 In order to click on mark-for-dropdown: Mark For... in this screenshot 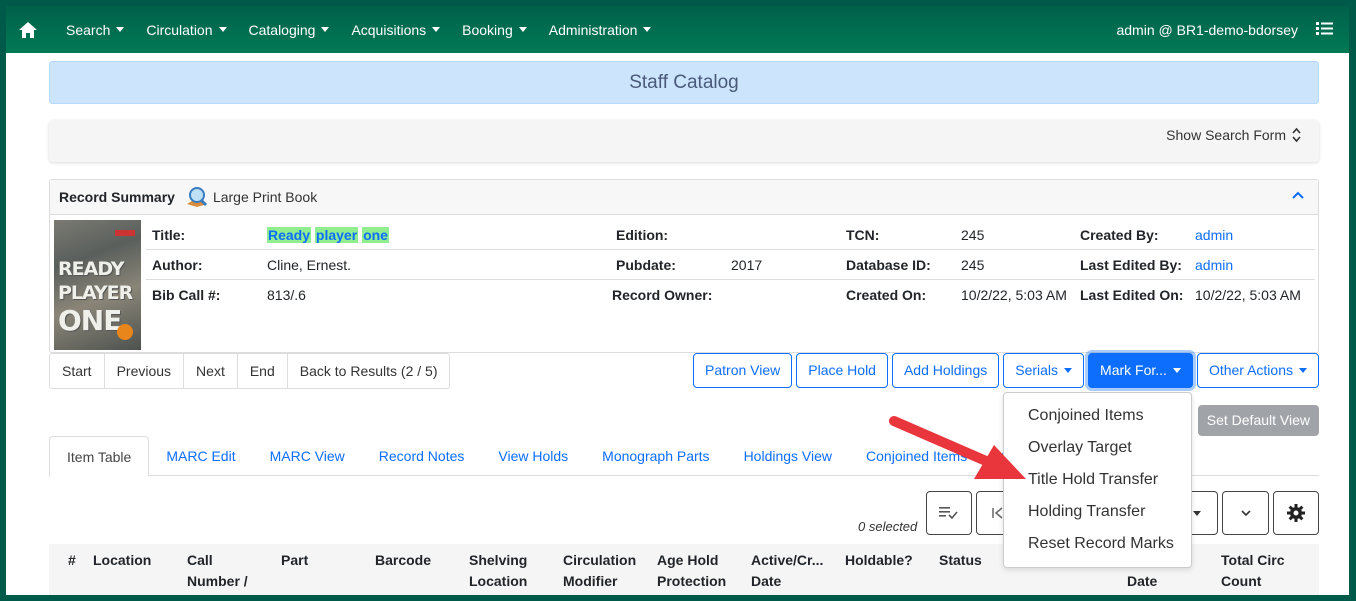, I will do `click(1140, 370)`.